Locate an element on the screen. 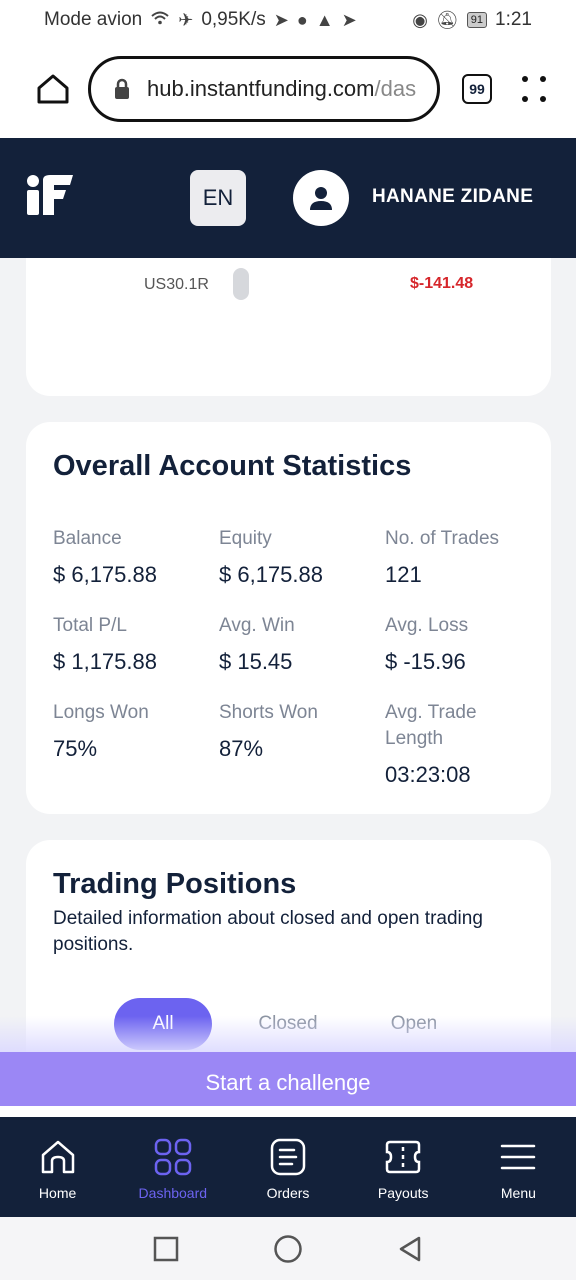 Image resolution: width=576 pixels, height=1280 pixels. bottom-navigation: Home Dashboard Orders Payouts Menu is located at coordinates (288, 1167).